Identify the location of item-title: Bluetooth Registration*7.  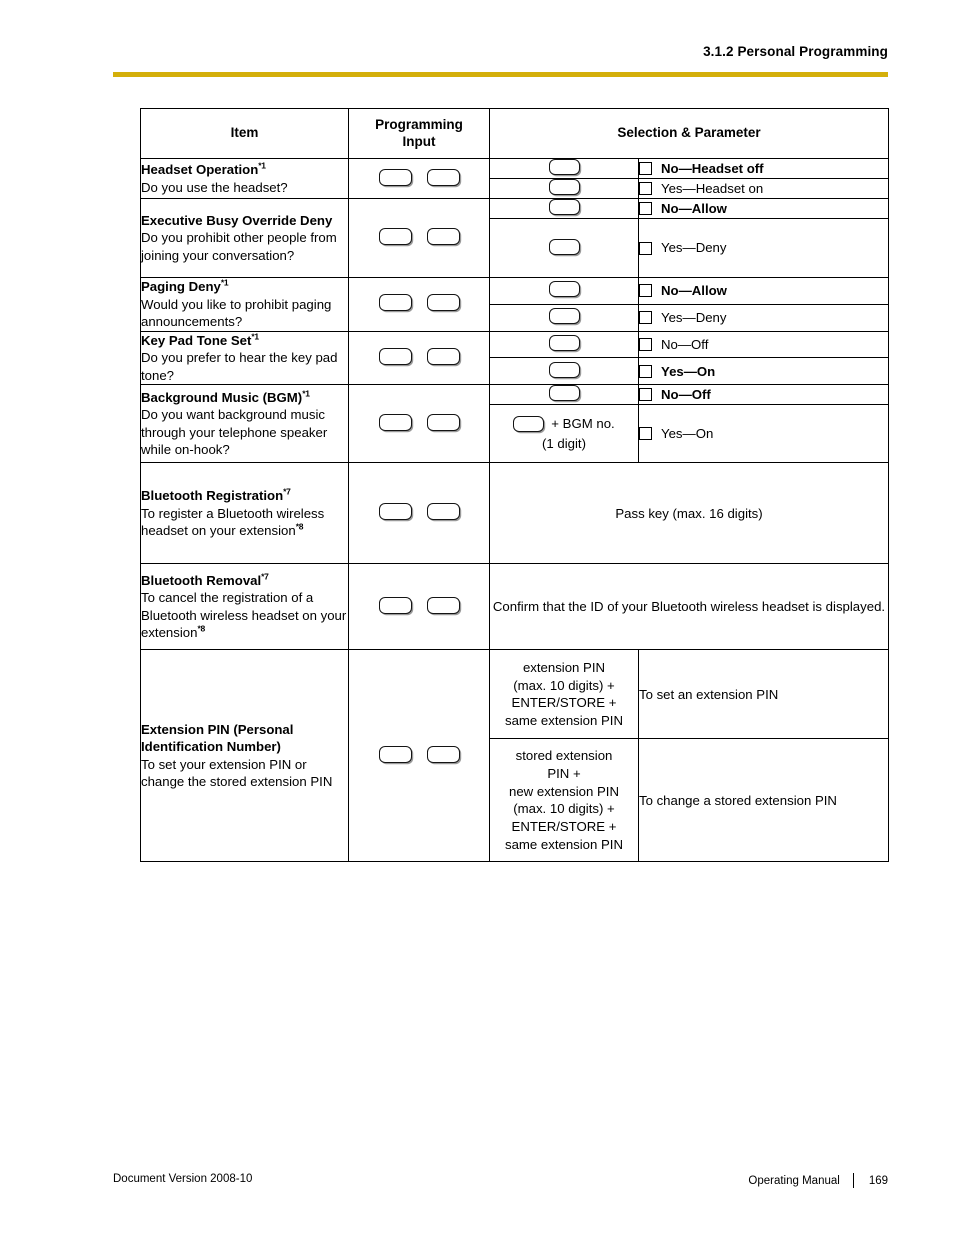
(216, 494).